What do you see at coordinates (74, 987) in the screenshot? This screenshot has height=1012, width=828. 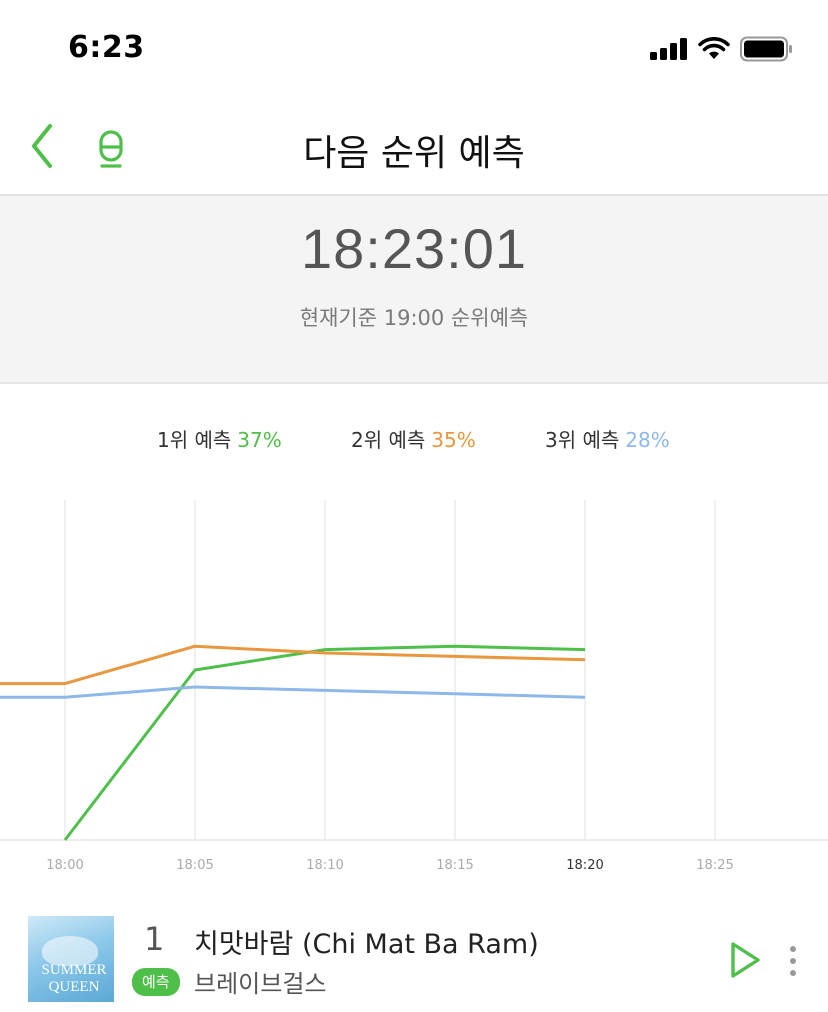 I see `album-cover-text-line2: QUEEN` at bounding box center [74, 987].